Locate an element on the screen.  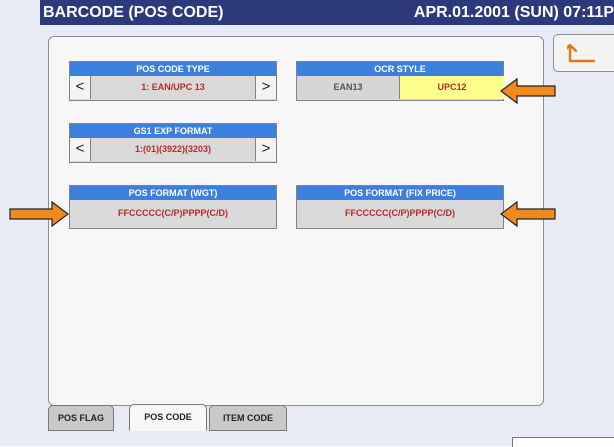
pos-code-type-value: 1: EAN/UPC 13 is located at coordinates (173, 87).